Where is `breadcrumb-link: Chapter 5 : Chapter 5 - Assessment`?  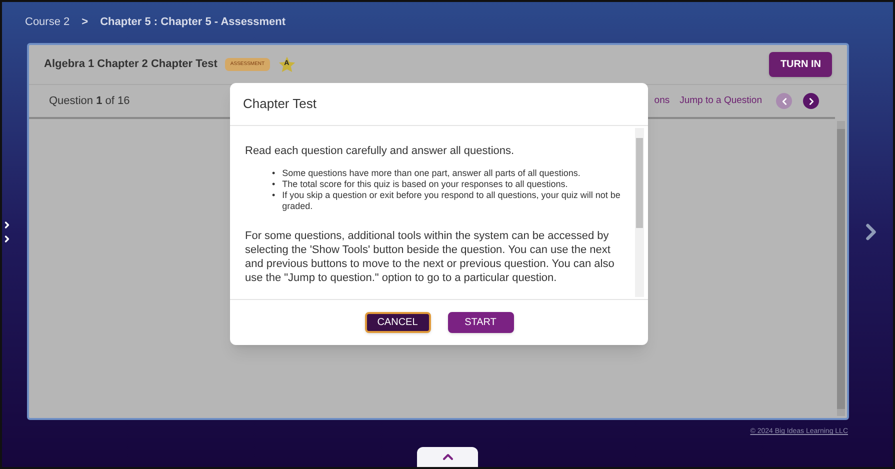 breadcrumb-link: Chapter 5 : Chapter 5 - Assessment is located at coordinates (193, 22).